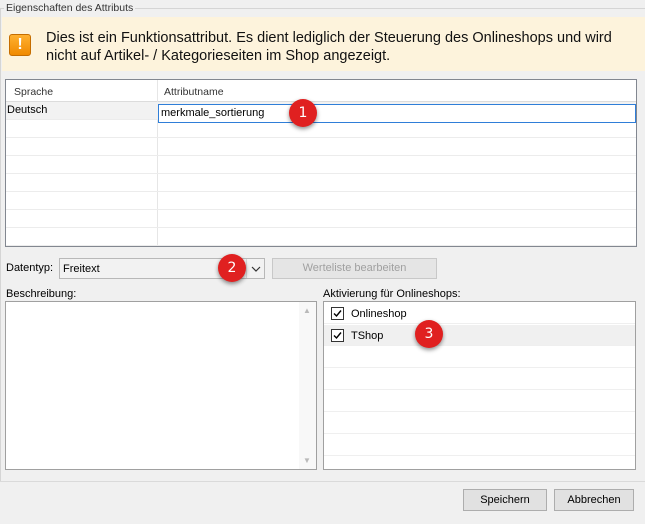 This screenshot has height=524, width=645. Describe the element at coordinates (27, 110) in the screenshot. I see `language-cell: Deutsch` at that location.